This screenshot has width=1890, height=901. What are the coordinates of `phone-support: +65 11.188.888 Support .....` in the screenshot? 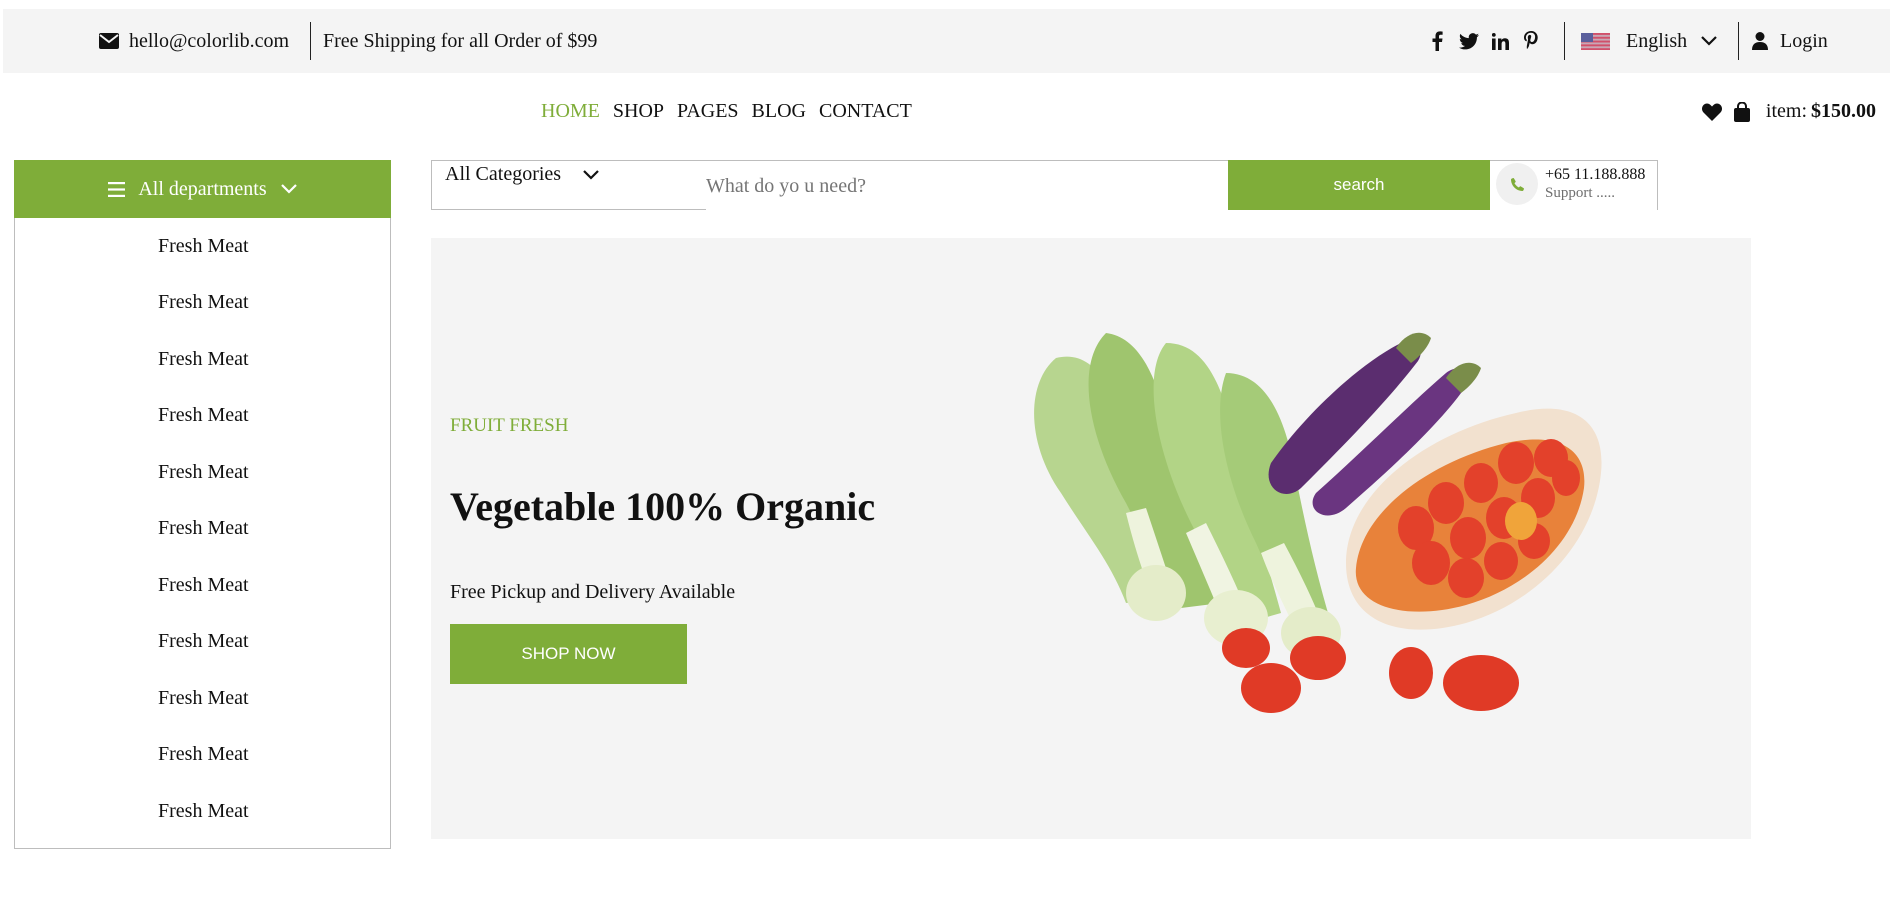 It's located at (1570, 184).